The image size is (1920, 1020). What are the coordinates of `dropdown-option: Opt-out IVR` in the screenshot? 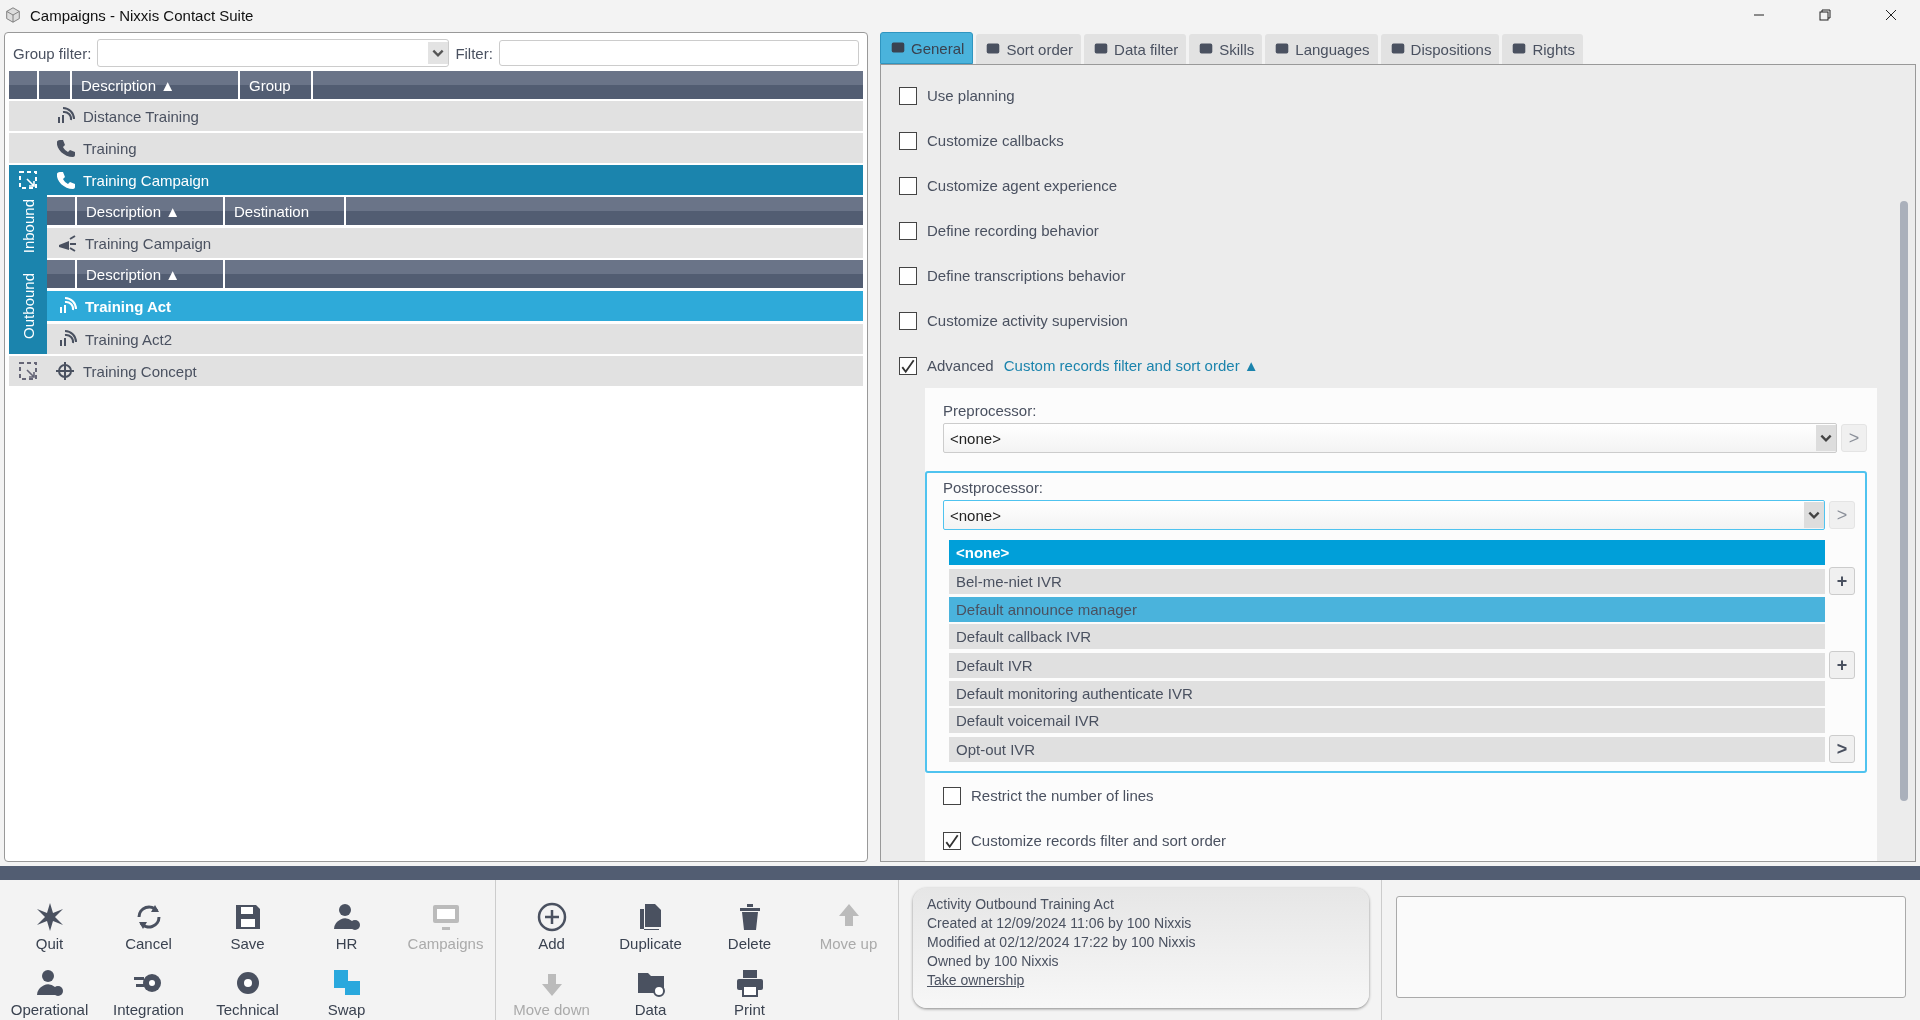 It's located at (1387, 749).